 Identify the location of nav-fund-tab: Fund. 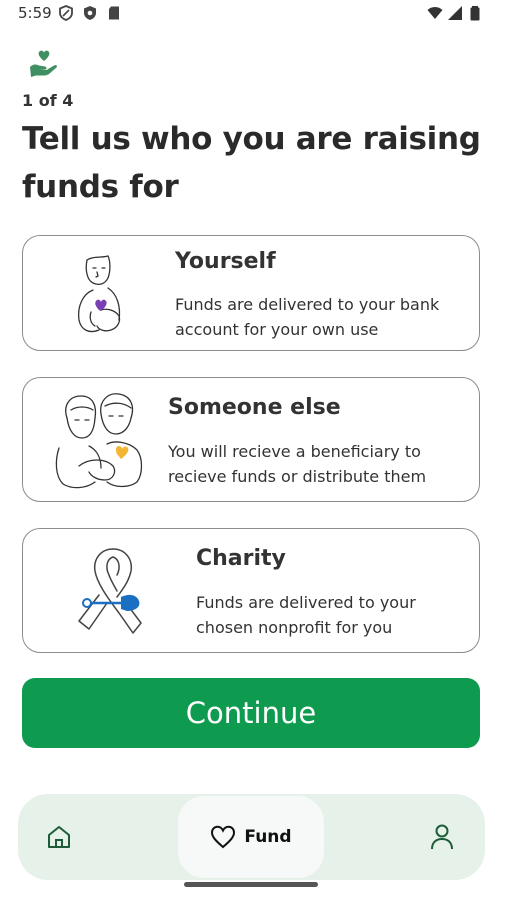
(251, 837).